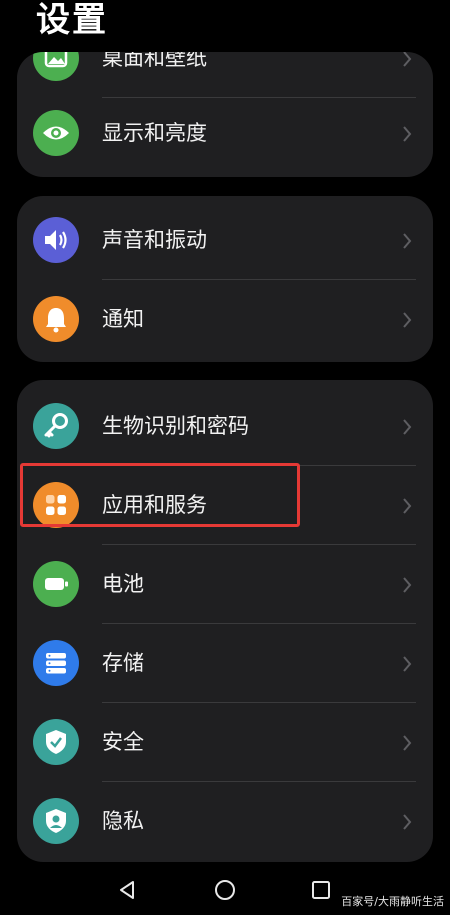  I want to click on settings-item-security: 安全, so click(225, 742).